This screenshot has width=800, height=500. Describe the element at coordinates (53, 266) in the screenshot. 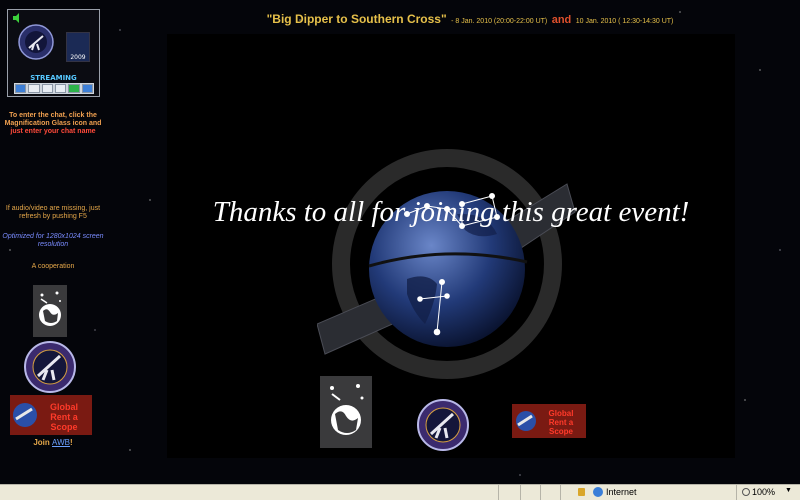

I see `cooperation-label: A cooperation` at that location.